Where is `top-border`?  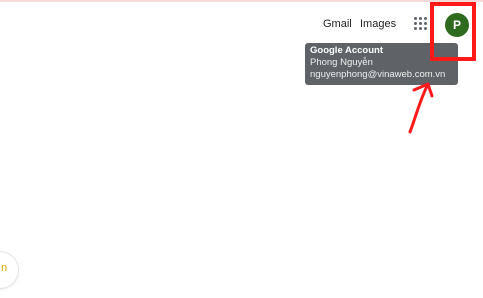
top-border is located at coordinates (241, 1).